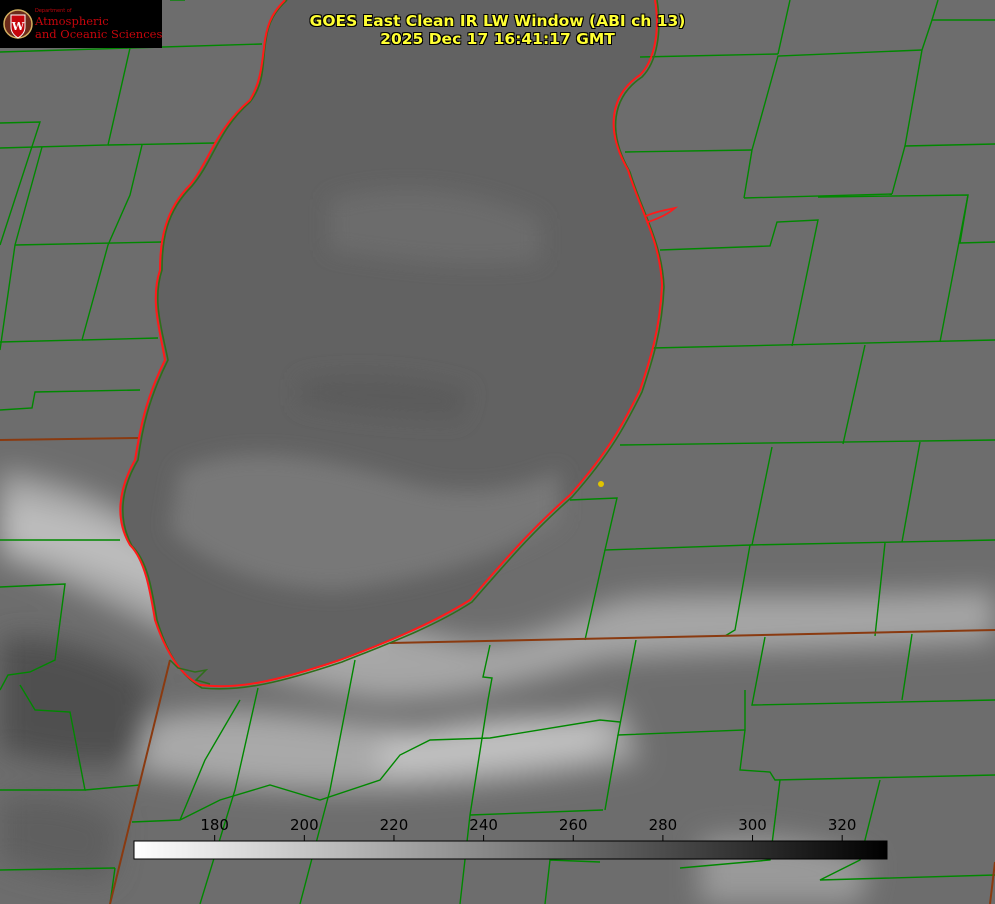 The width and height of the screenshot is (995, 904). Describe the element at coordinates (510, 850) in the screenshot. I see `colorbar` at that location.